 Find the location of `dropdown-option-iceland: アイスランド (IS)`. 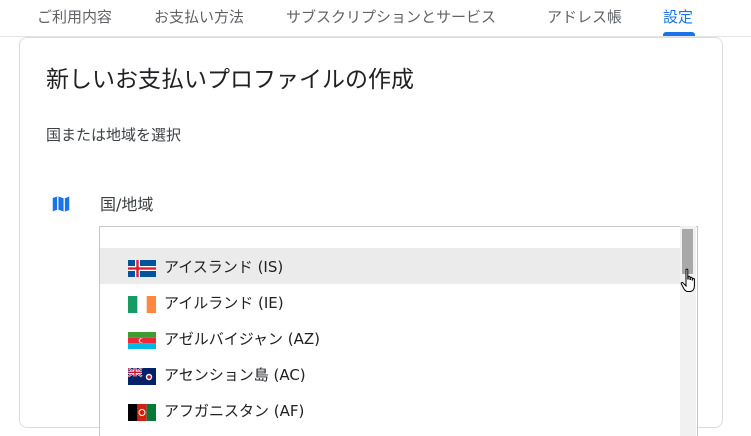

dropdown-option-iceland: アイスランド (IS) is located at coordinates (390, 266).